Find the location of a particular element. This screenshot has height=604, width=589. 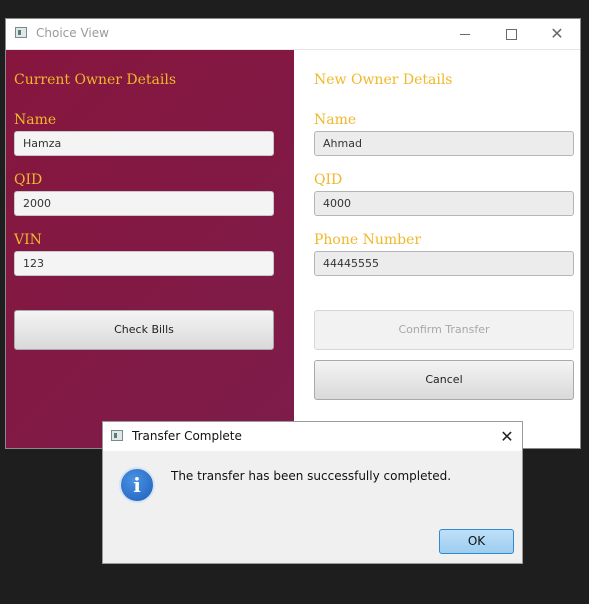

new-qid-label: QID is located at coordinates (328, 180).